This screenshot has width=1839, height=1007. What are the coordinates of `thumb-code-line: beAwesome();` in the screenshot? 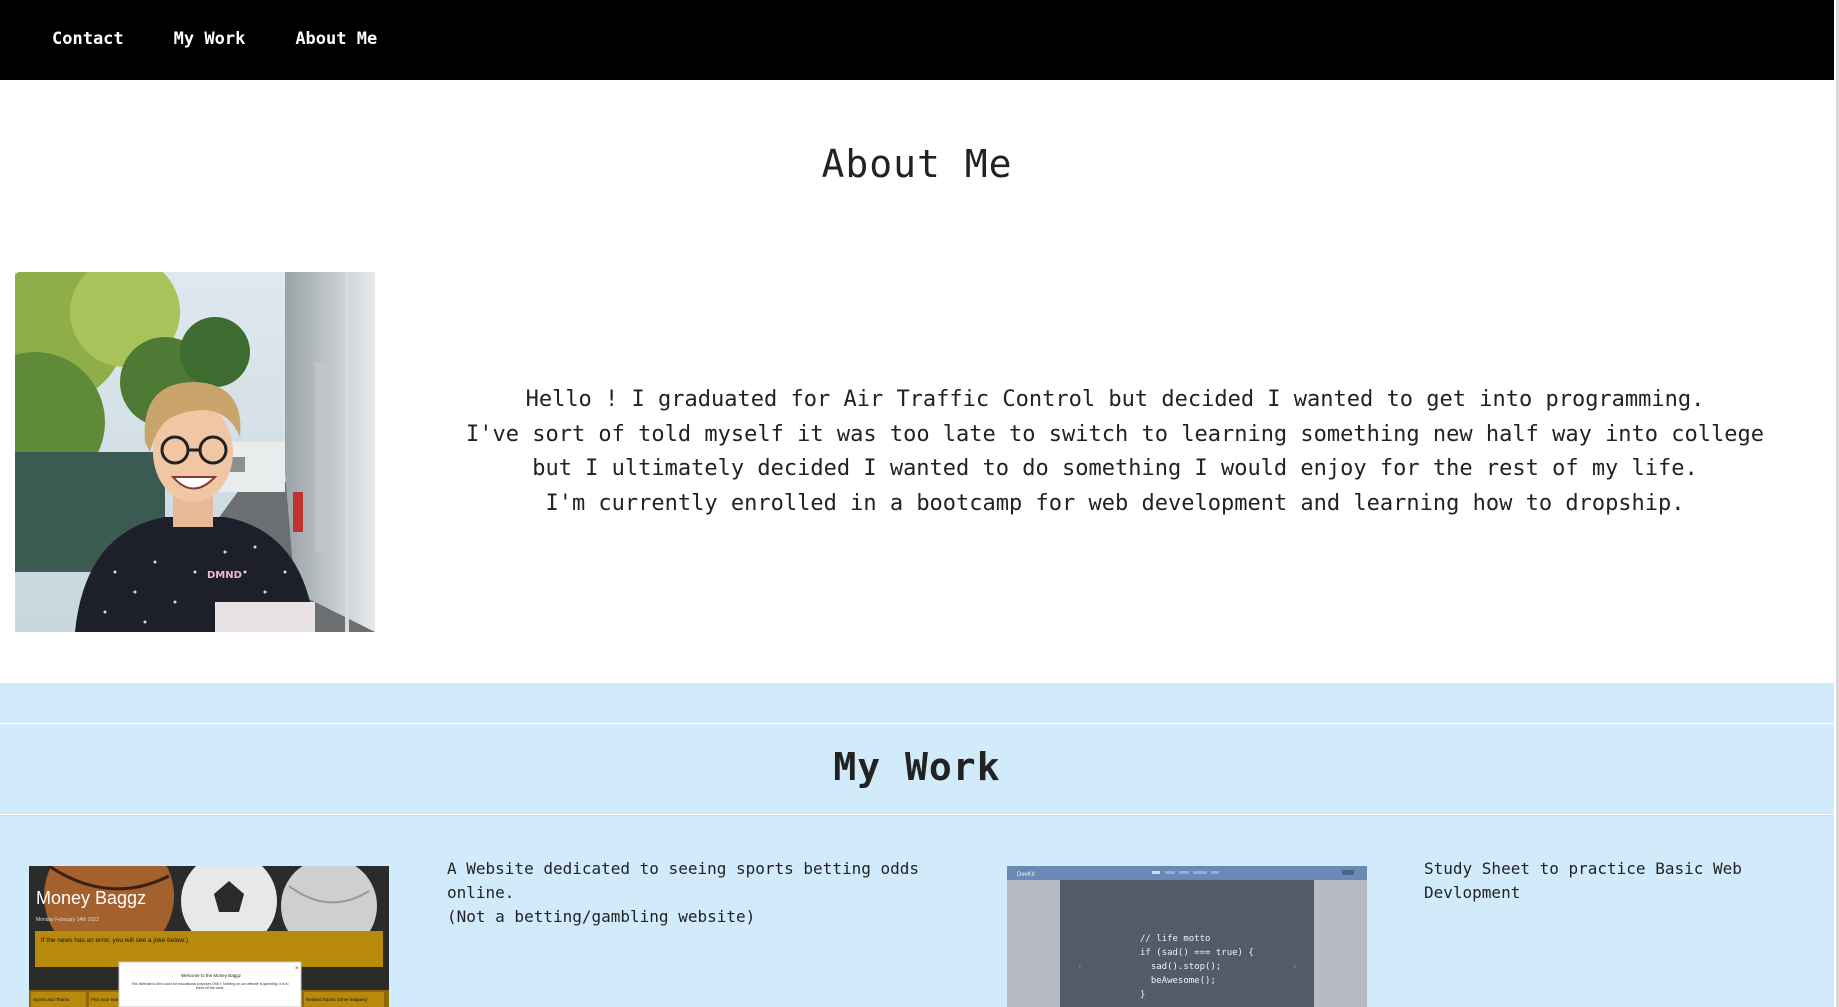 It's located at (1178, 981).